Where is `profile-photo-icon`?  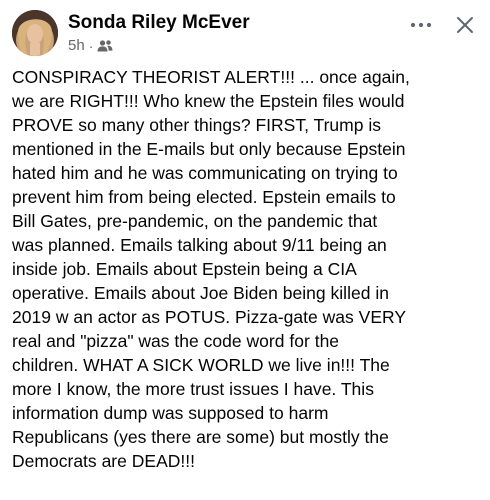
profile-photo-icon is located at coordinates (35, 33).